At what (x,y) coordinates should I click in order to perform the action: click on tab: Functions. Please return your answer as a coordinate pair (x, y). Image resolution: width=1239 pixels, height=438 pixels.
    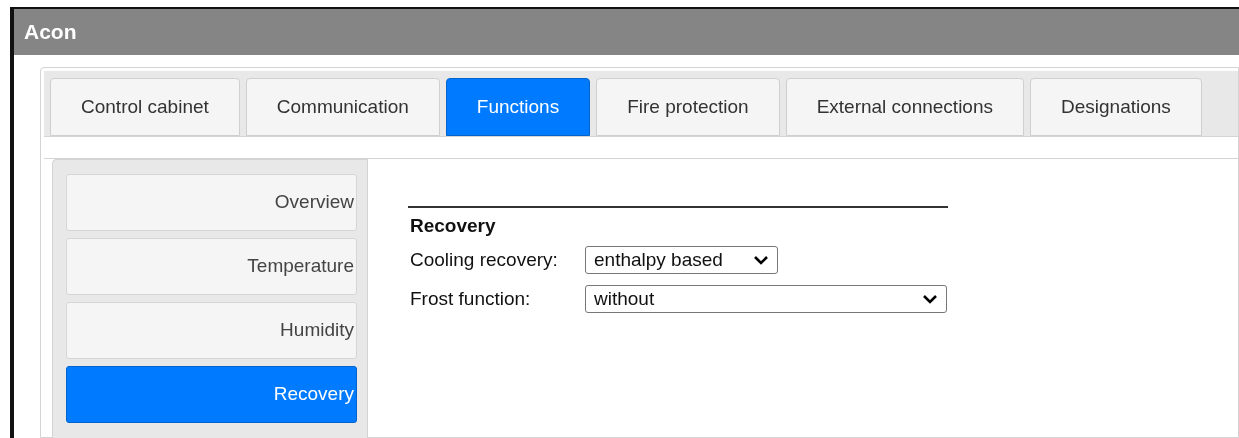
    Looking at the image, I should click on (518, 107).